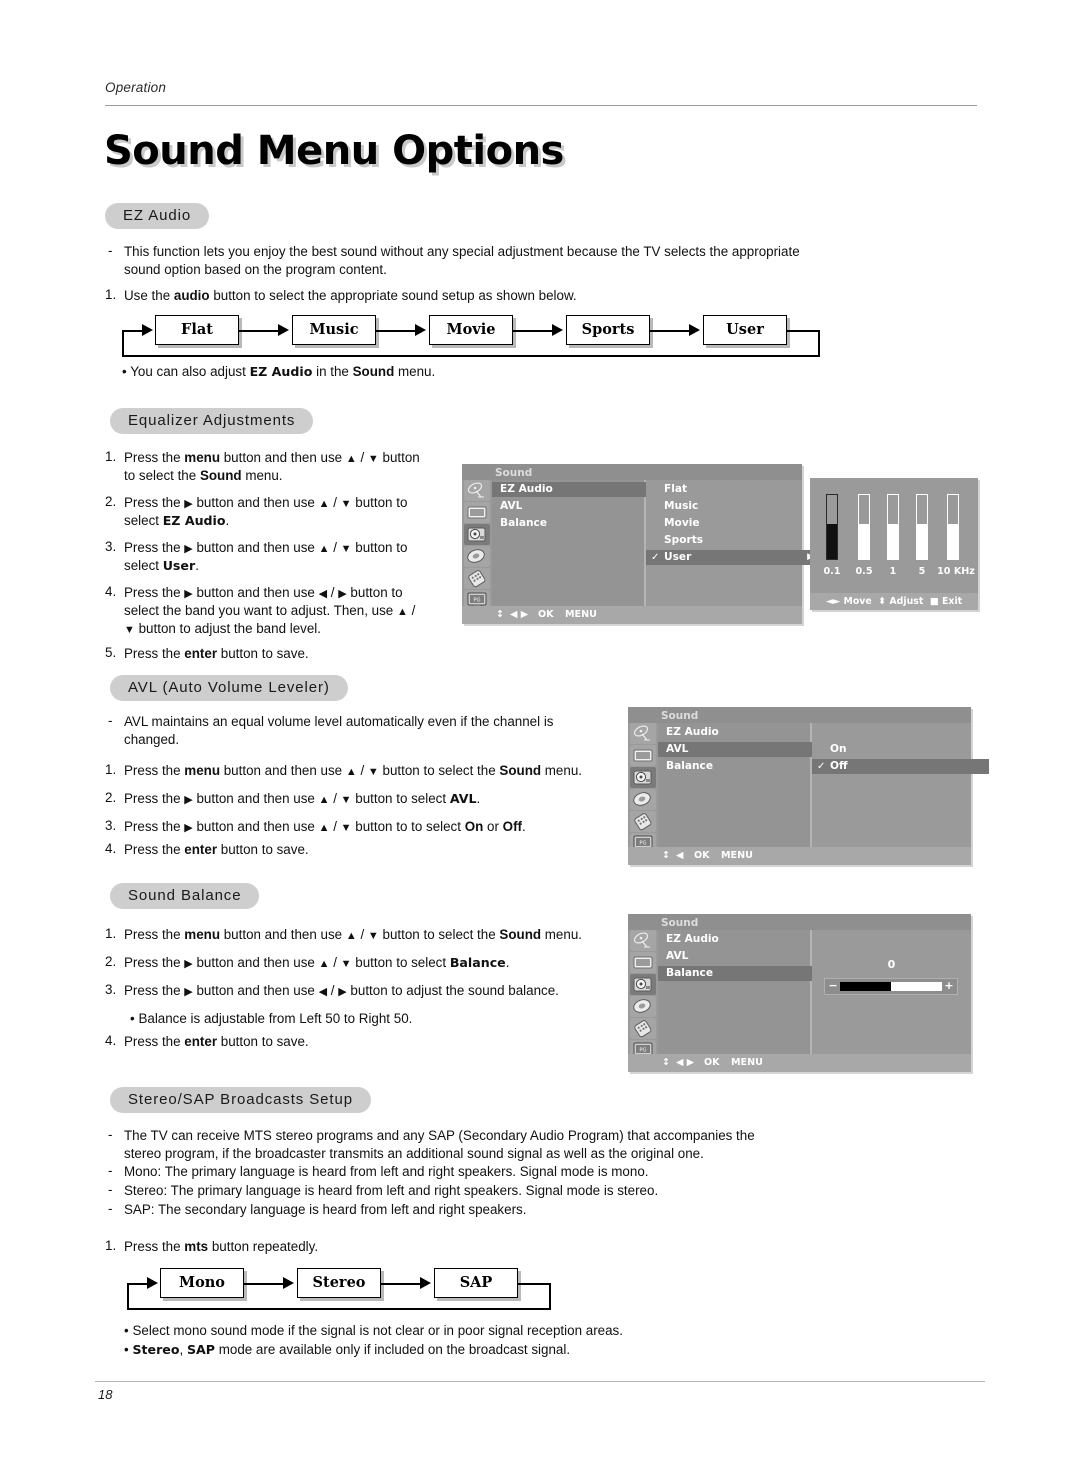  What do you see at coordinates (891, 964) in the screenshot?
I see `balance-value: 0` at bounding box center [891, 964].